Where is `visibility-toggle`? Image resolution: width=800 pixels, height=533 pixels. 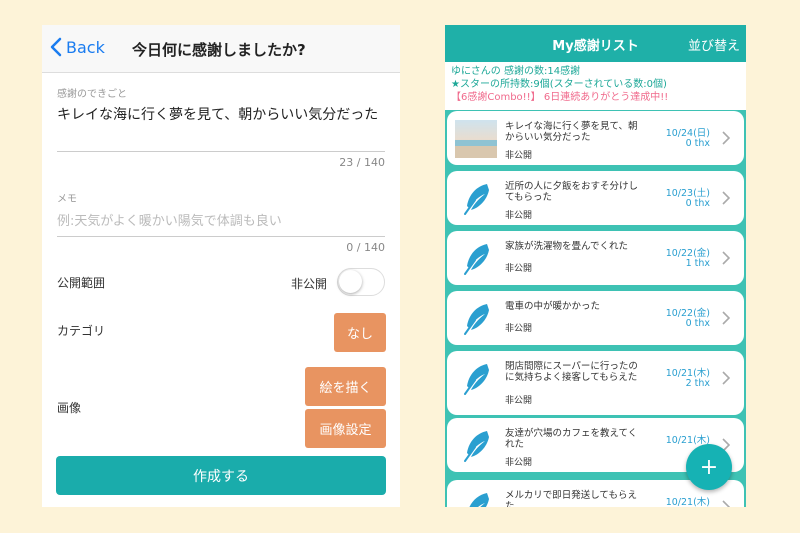
visibility-toggle is located at coordinates (361, 282).